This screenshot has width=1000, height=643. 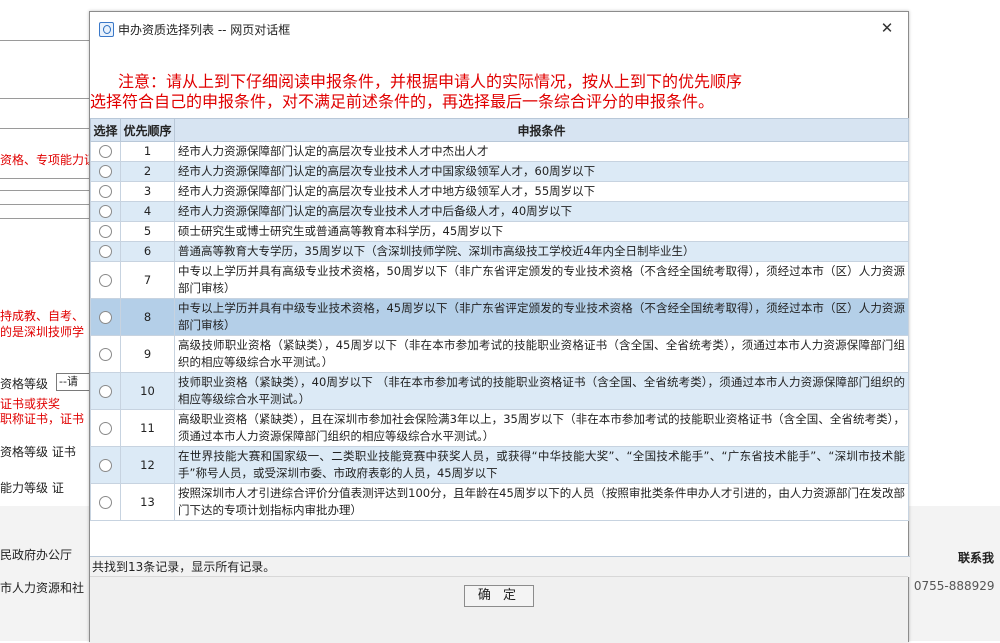 What do you see at coordinates (204, 30) in the screenshot?
I see `dialog-title: 申办资质选择列表 -- 网页对话框` at bounding box center [204, 30].